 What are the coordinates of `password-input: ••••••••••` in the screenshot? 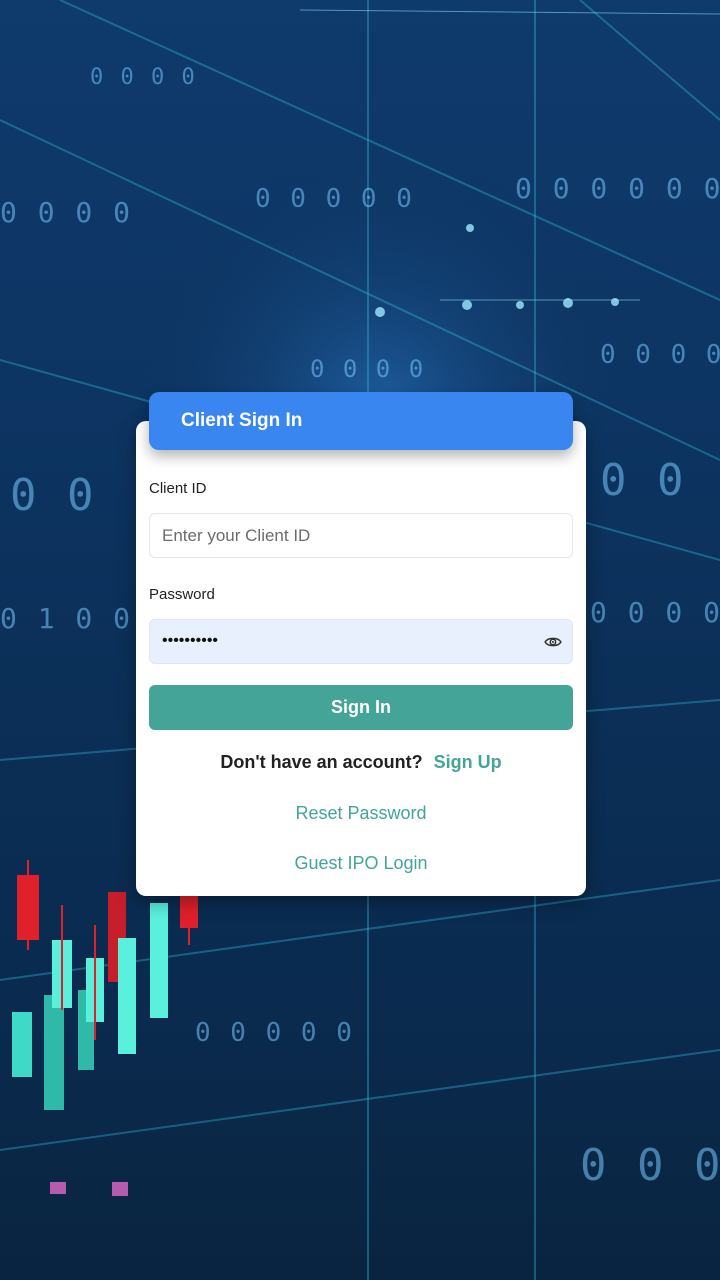 It's located at (361, 641).